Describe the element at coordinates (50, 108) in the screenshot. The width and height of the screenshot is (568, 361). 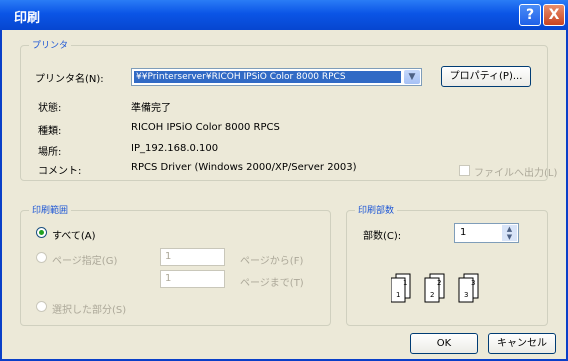
I see `status-label: 状態:` at that location.